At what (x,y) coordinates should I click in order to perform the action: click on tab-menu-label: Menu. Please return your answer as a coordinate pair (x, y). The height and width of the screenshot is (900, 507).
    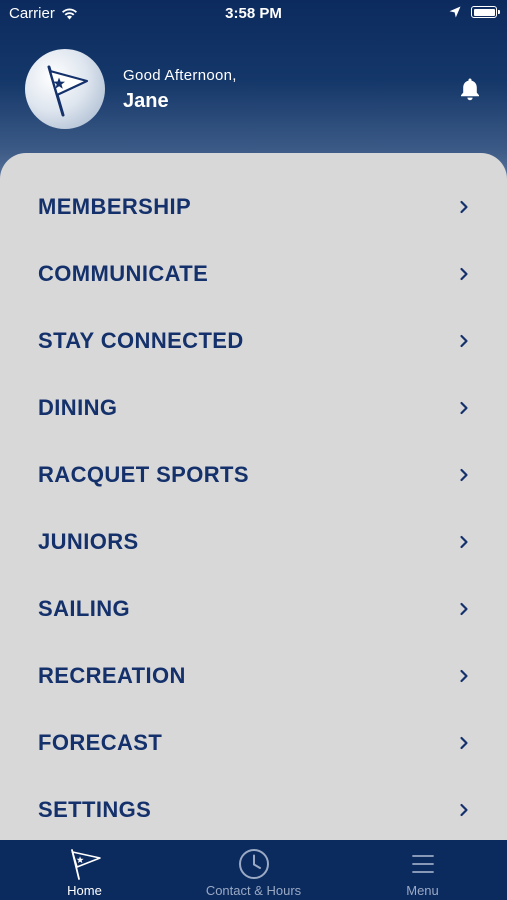
    Looking at the image, I should click on (422, 890).